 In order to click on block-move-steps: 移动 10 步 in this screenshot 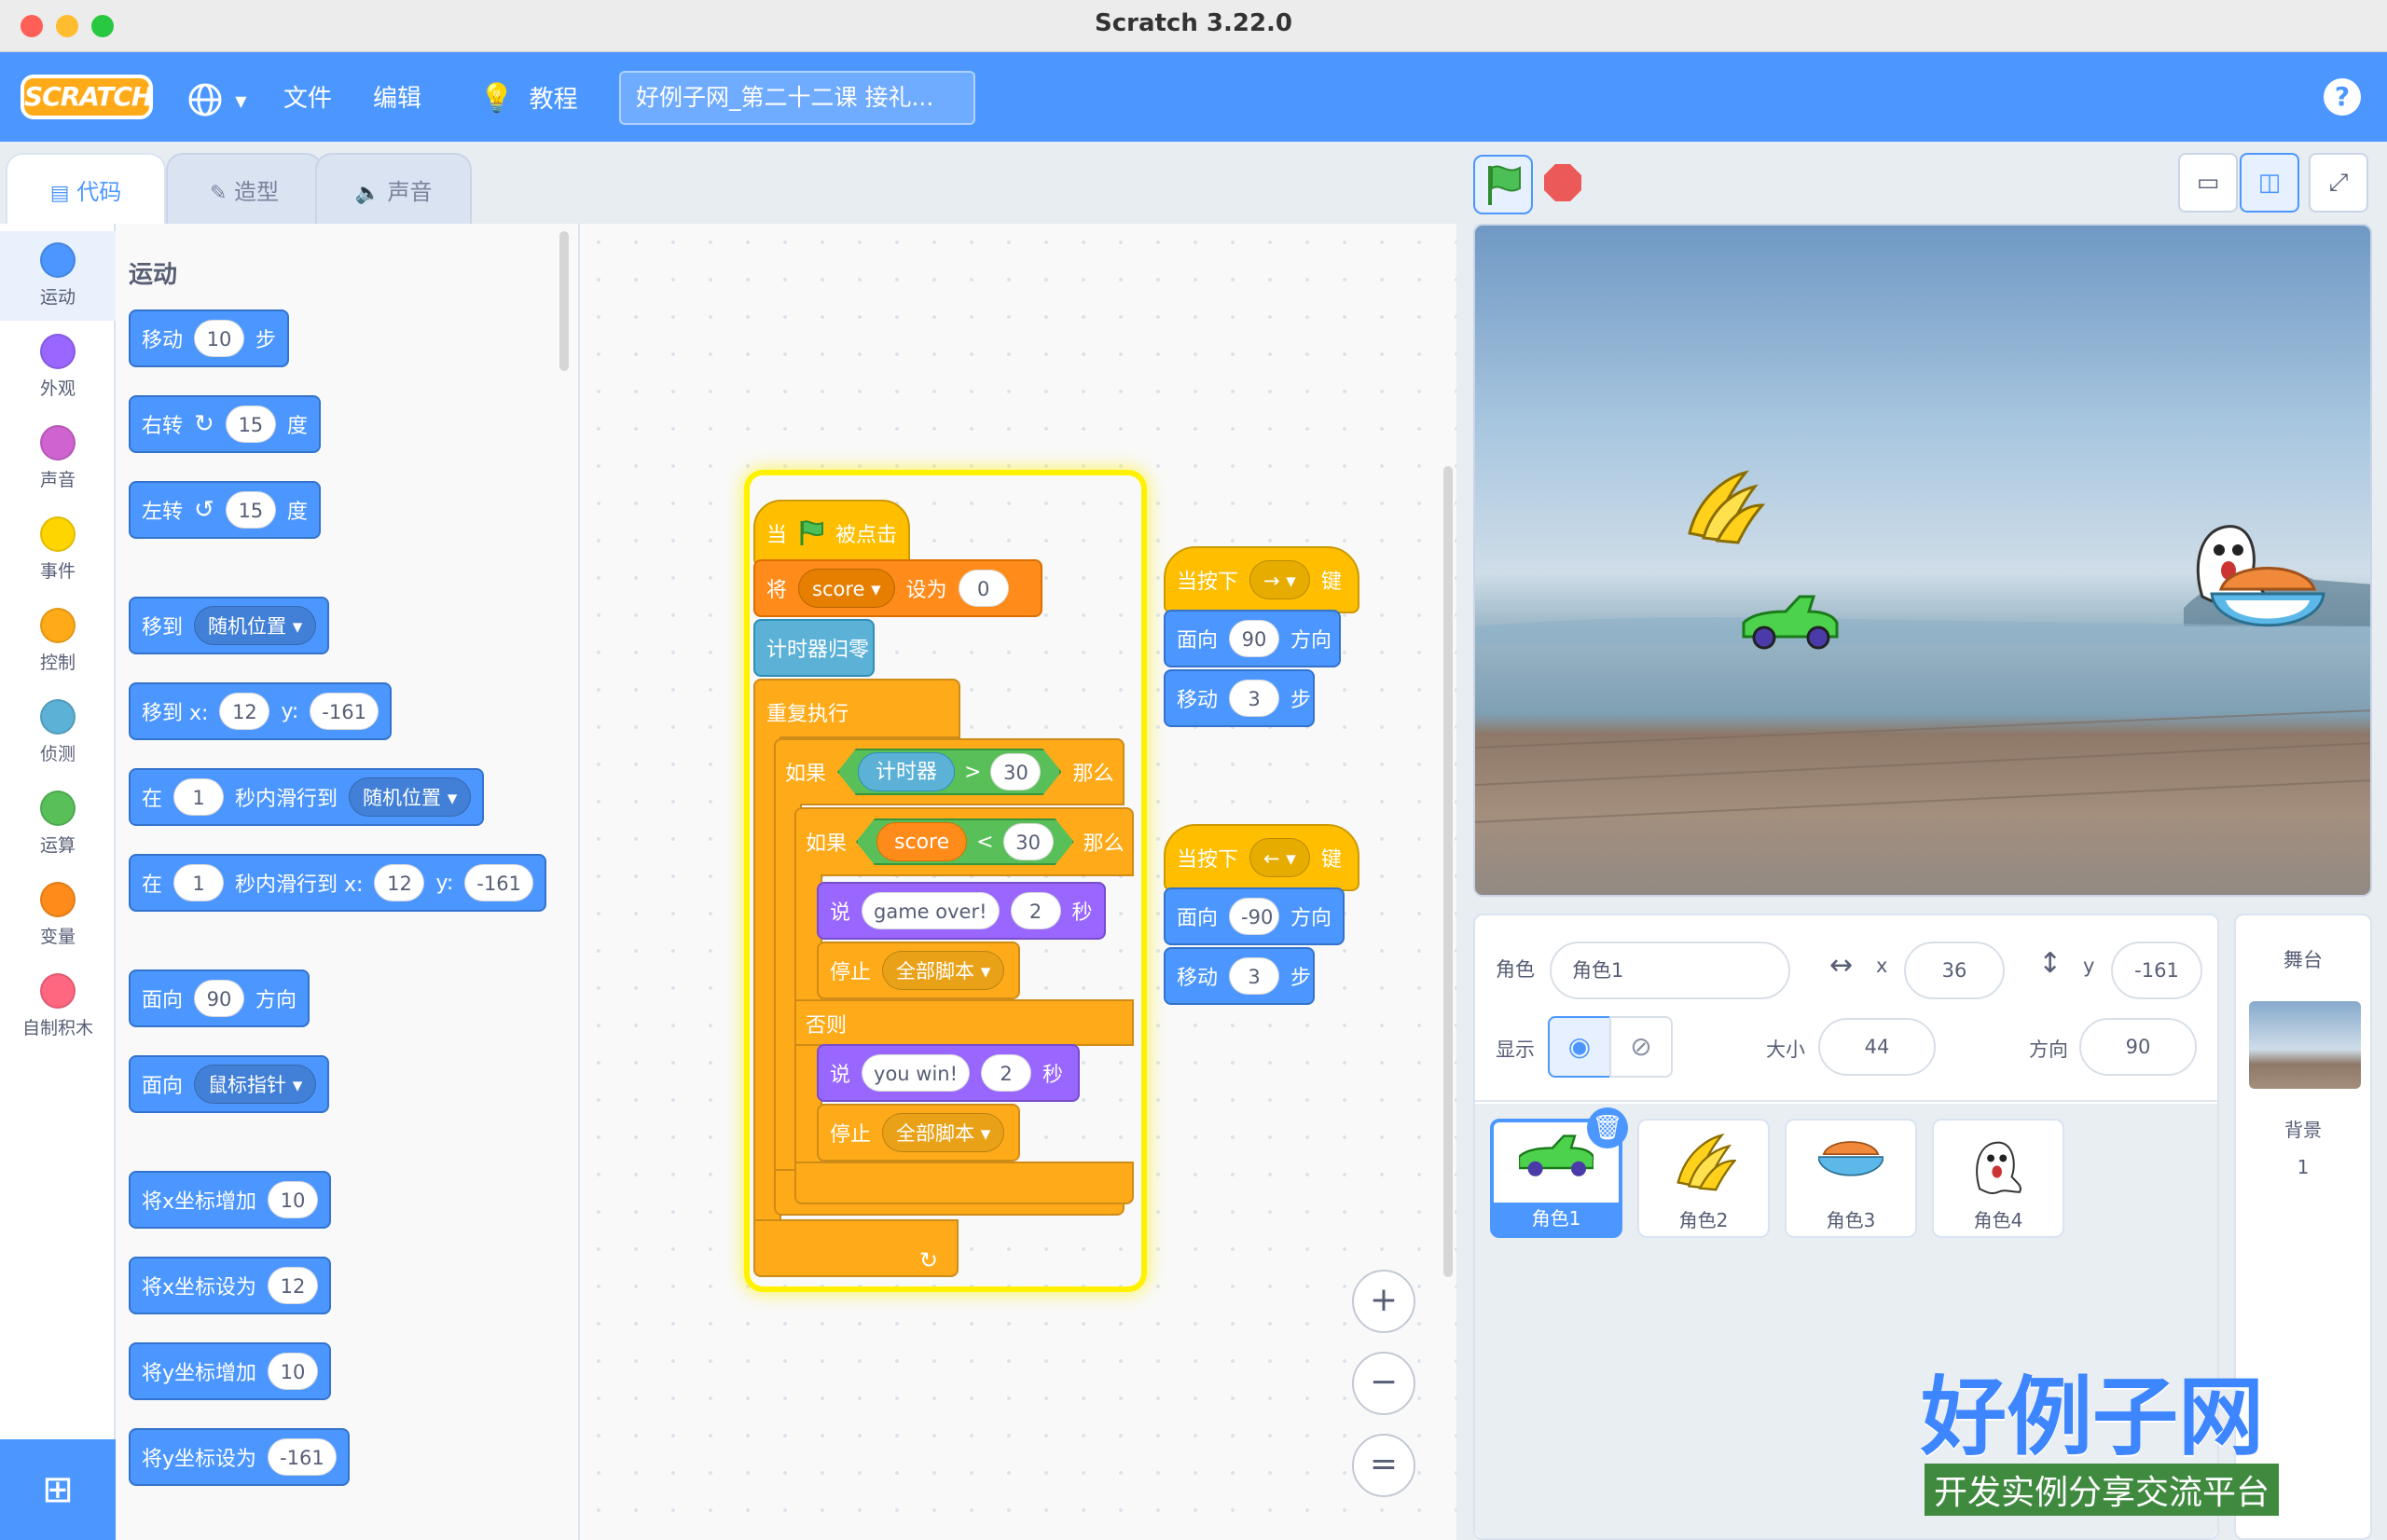, I will do `click(209, 338)`.